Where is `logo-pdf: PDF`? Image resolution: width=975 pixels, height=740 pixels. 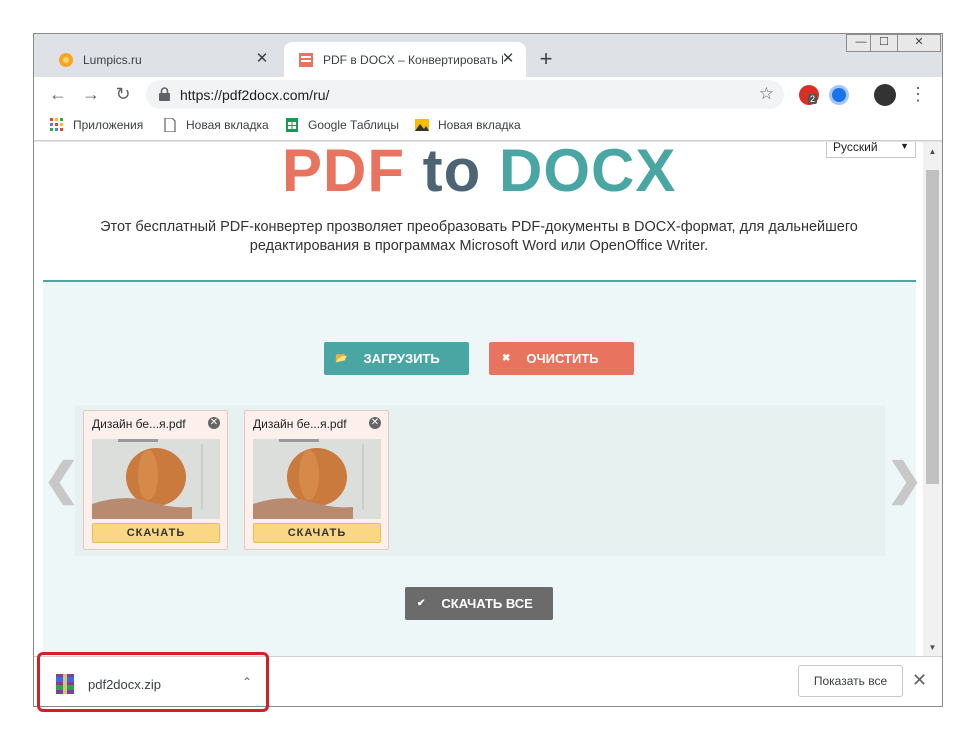
logo-pdf: PDF is located at coordinates (352, 173).